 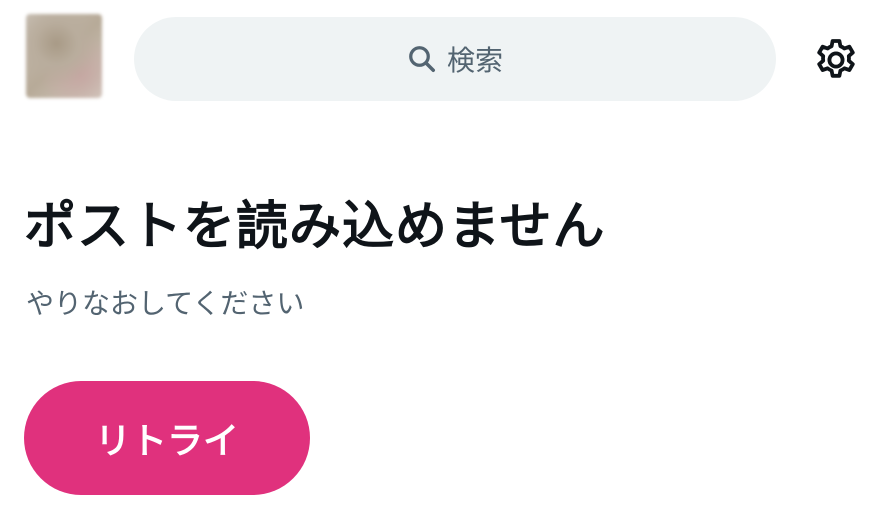 I want to click on error-subtitle: やりなおしてください, so click(x=165, y=303).